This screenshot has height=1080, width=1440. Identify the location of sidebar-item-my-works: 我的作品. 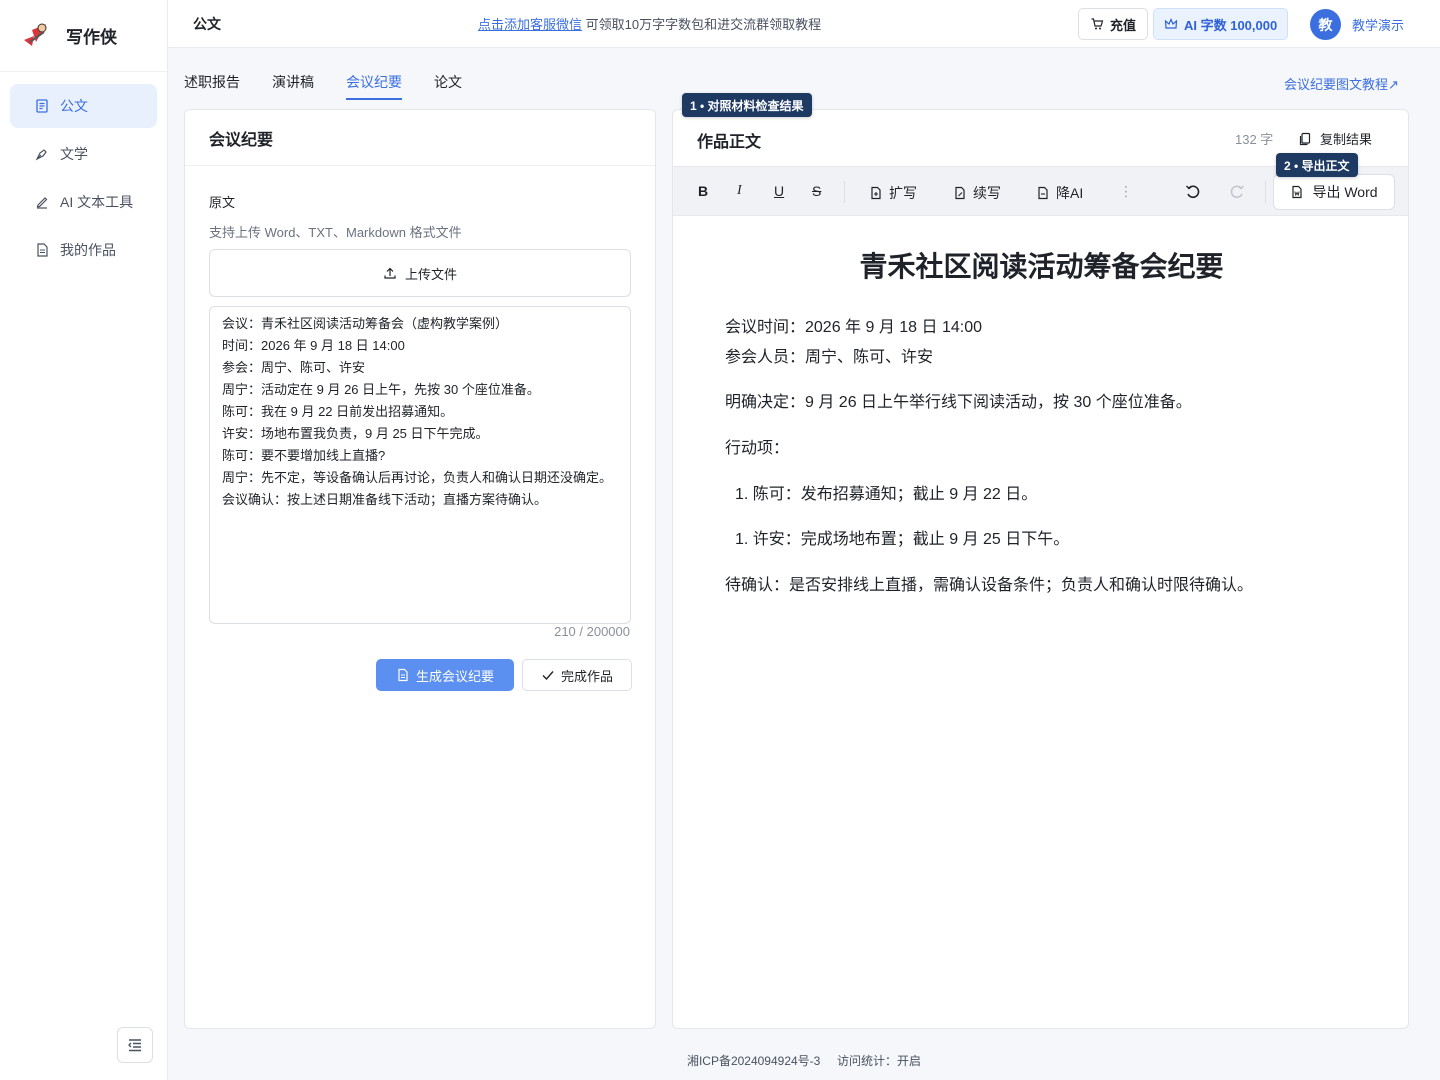
(83, 250).